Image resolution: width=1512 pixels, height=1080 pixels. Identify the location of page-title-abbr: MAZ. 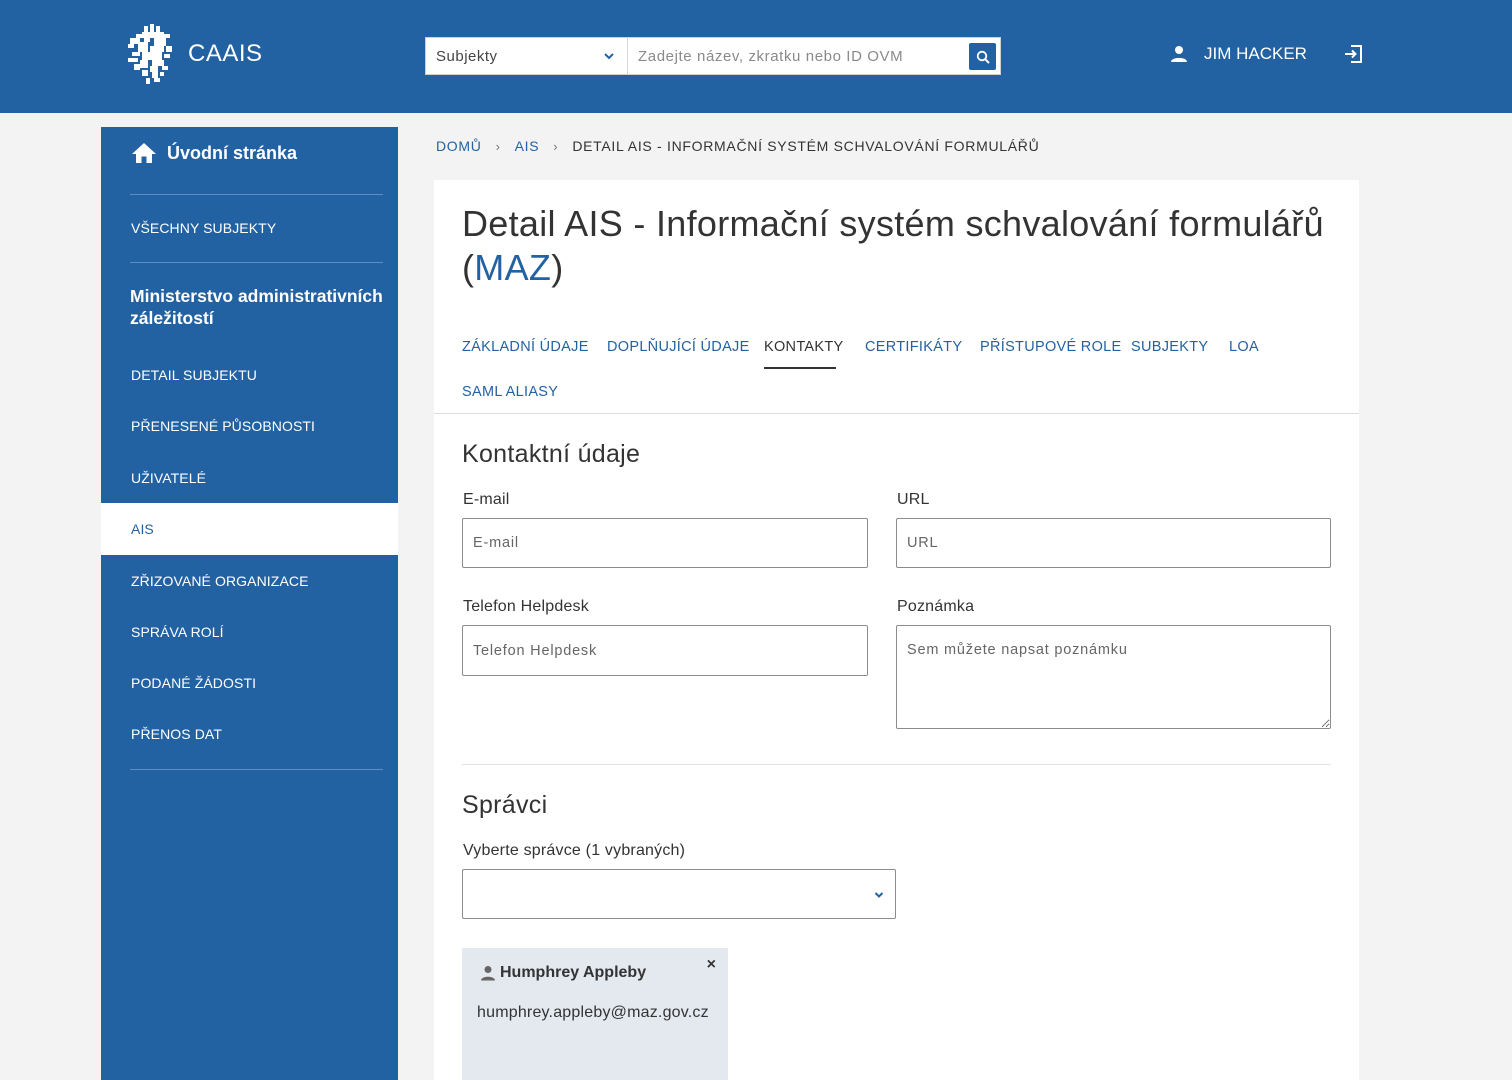
(512, 267).